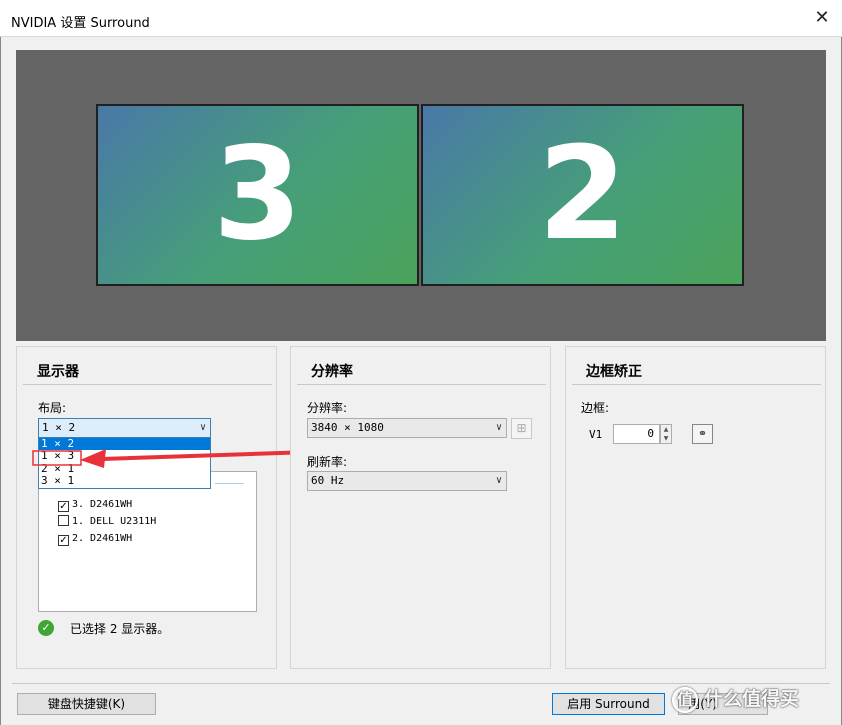  I want to click on resolution-panel-title: 分辨率, so click(332, 372).